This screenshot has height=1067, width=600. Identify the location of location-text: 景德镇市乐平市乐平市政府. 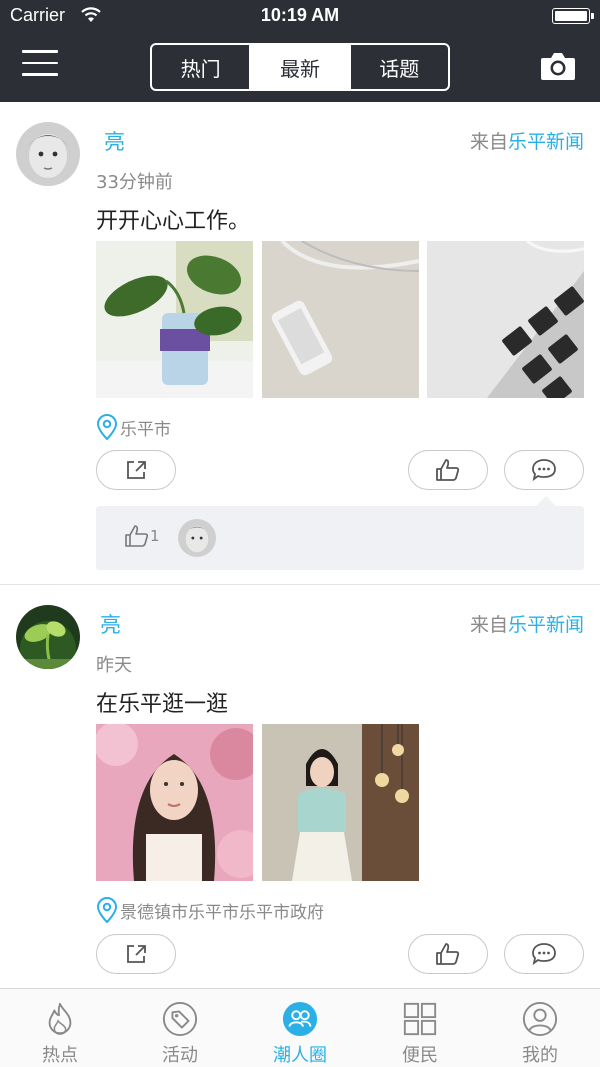
(222, 912).